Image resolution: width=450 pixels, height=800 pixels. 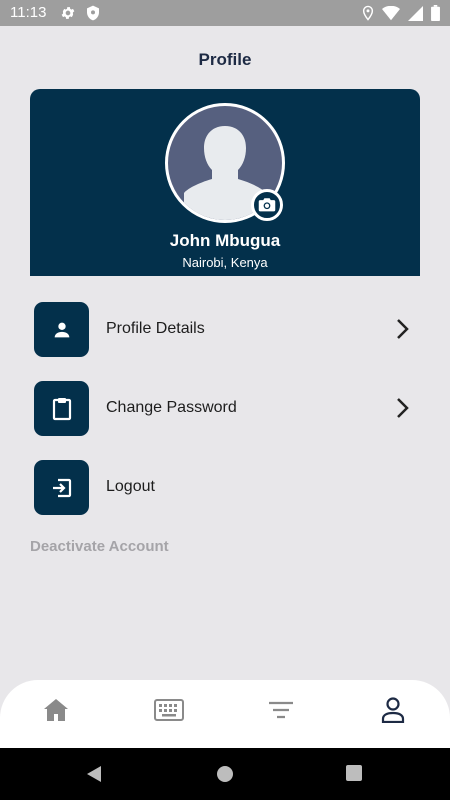 What do you see at coordinates (225, 262) in the screenshot?
I see `profile-location: Nairobi, Kenya` at bounding box center [225, 262].